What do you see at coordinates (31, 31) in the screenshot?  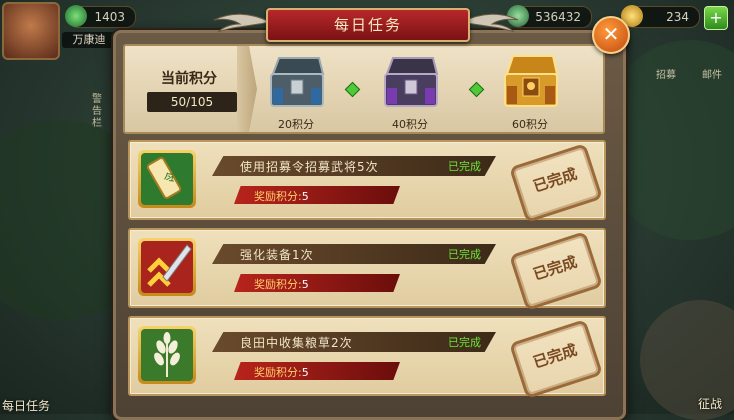 I see `player-avatar` at bounding box center [31, 31].